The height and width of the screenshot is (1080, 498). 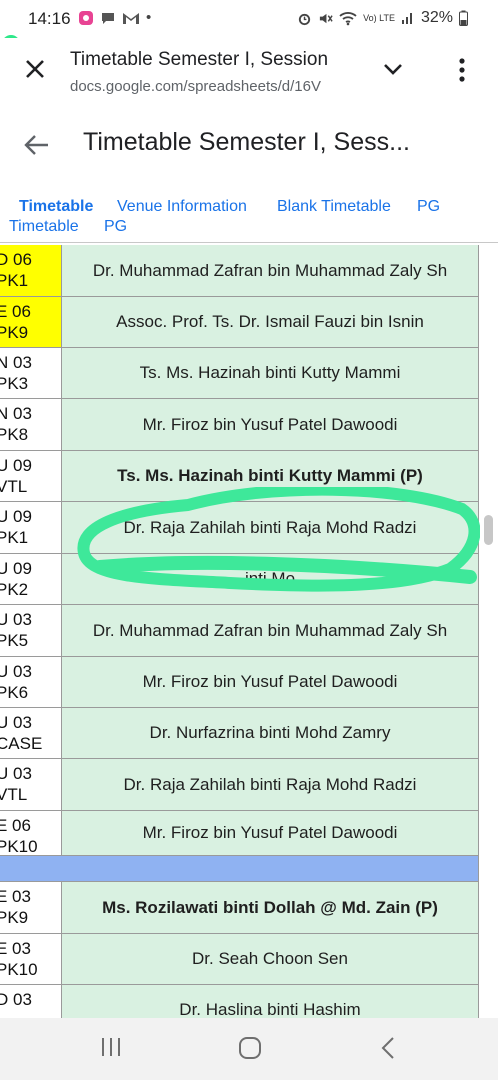 I want to click on alarm-icon, so click(x=304, y=19).